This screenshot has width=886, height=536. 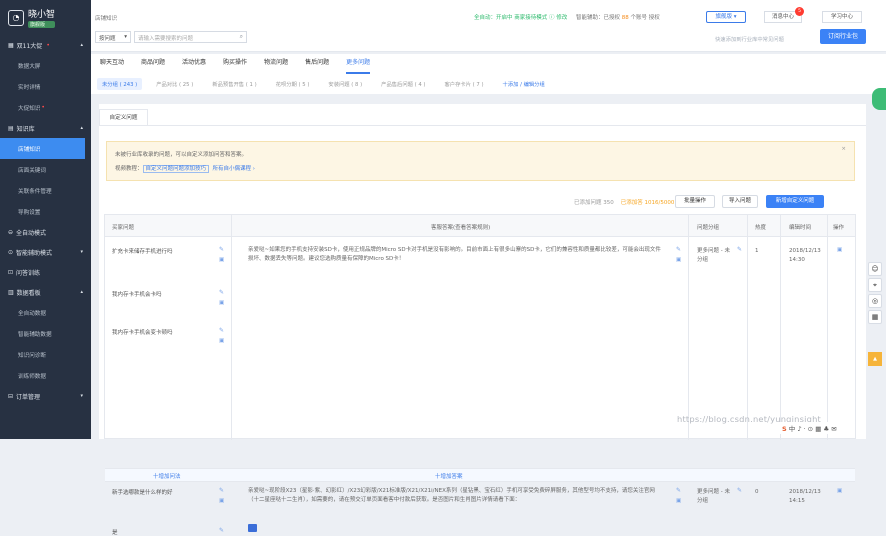 I want to click on training-icon: ⊡, so click(x=11, y=272).